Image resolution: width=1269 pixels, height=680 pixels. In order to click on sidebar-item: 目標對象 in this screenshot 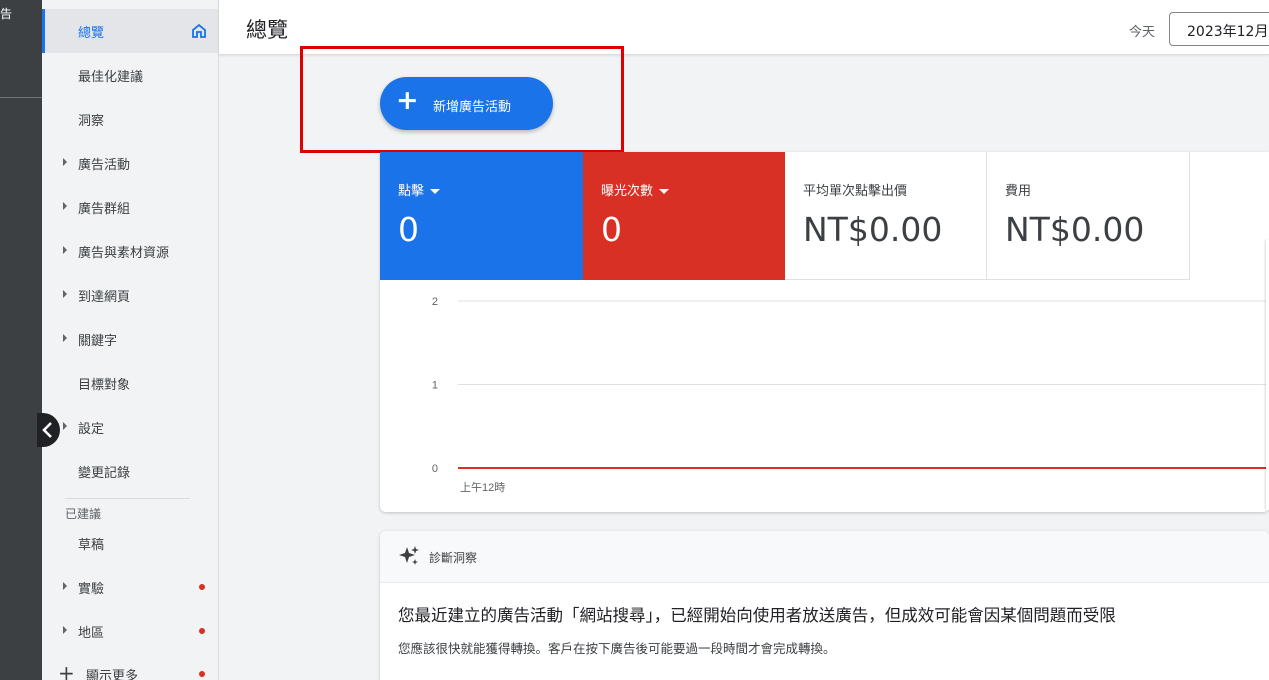, I will do `click(130, 383)`.